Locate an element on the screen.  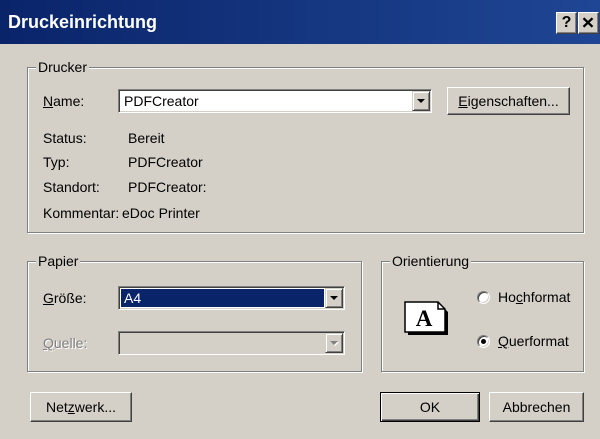
landscape-label: Querformat is located at coordinates (533, 341).